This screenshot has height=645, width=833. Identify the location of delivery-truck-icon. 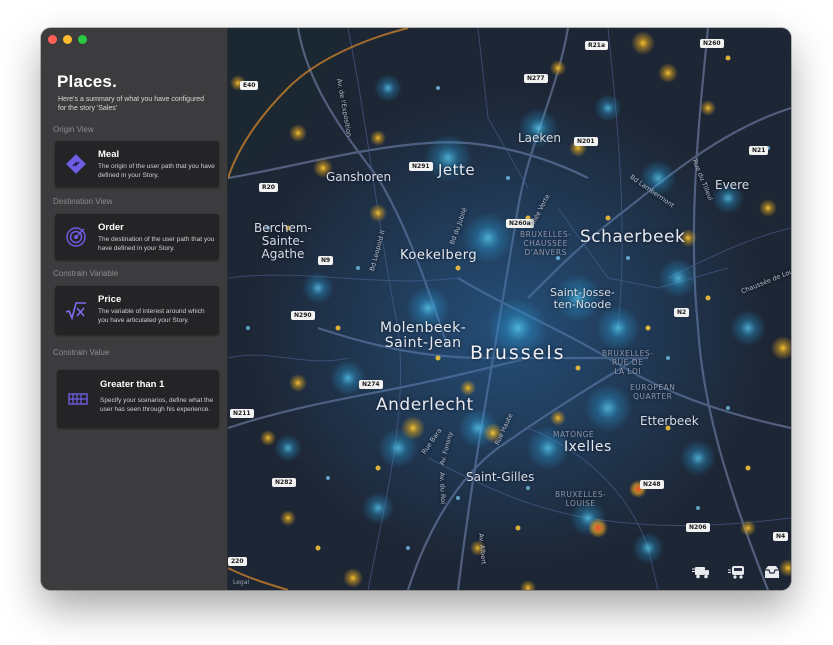
(701, 572).